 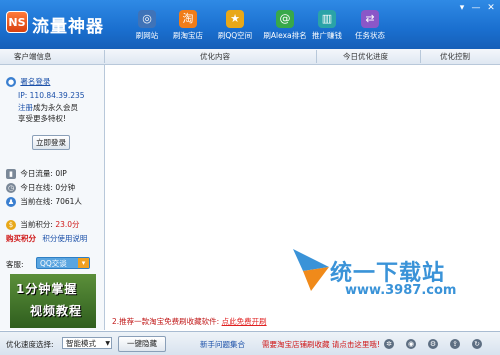 What do you see at coordinates (411, 344) in the screenshot?
I see `eye-icon: ◉` at bounding box center [411, 344].